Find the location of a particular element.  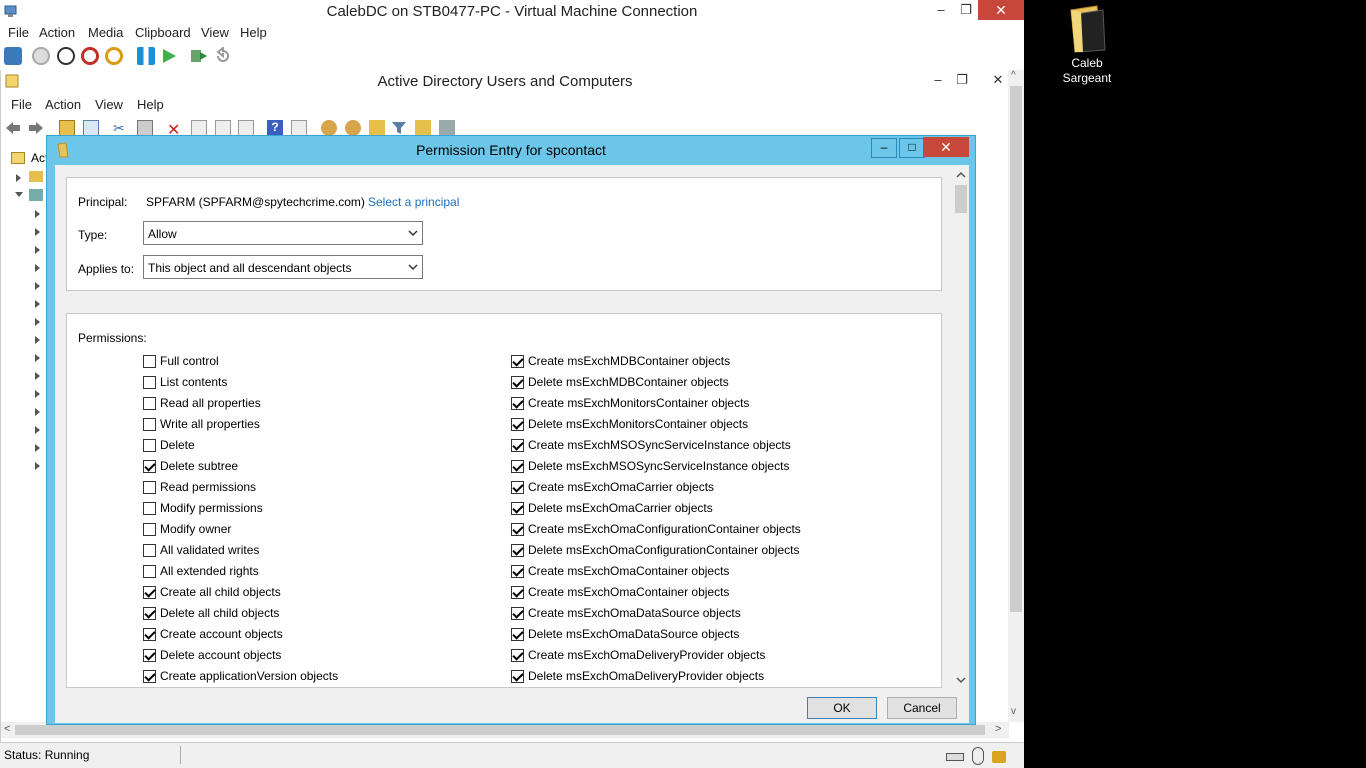

vm-menu-view: View is located at coordinates (215, 32).